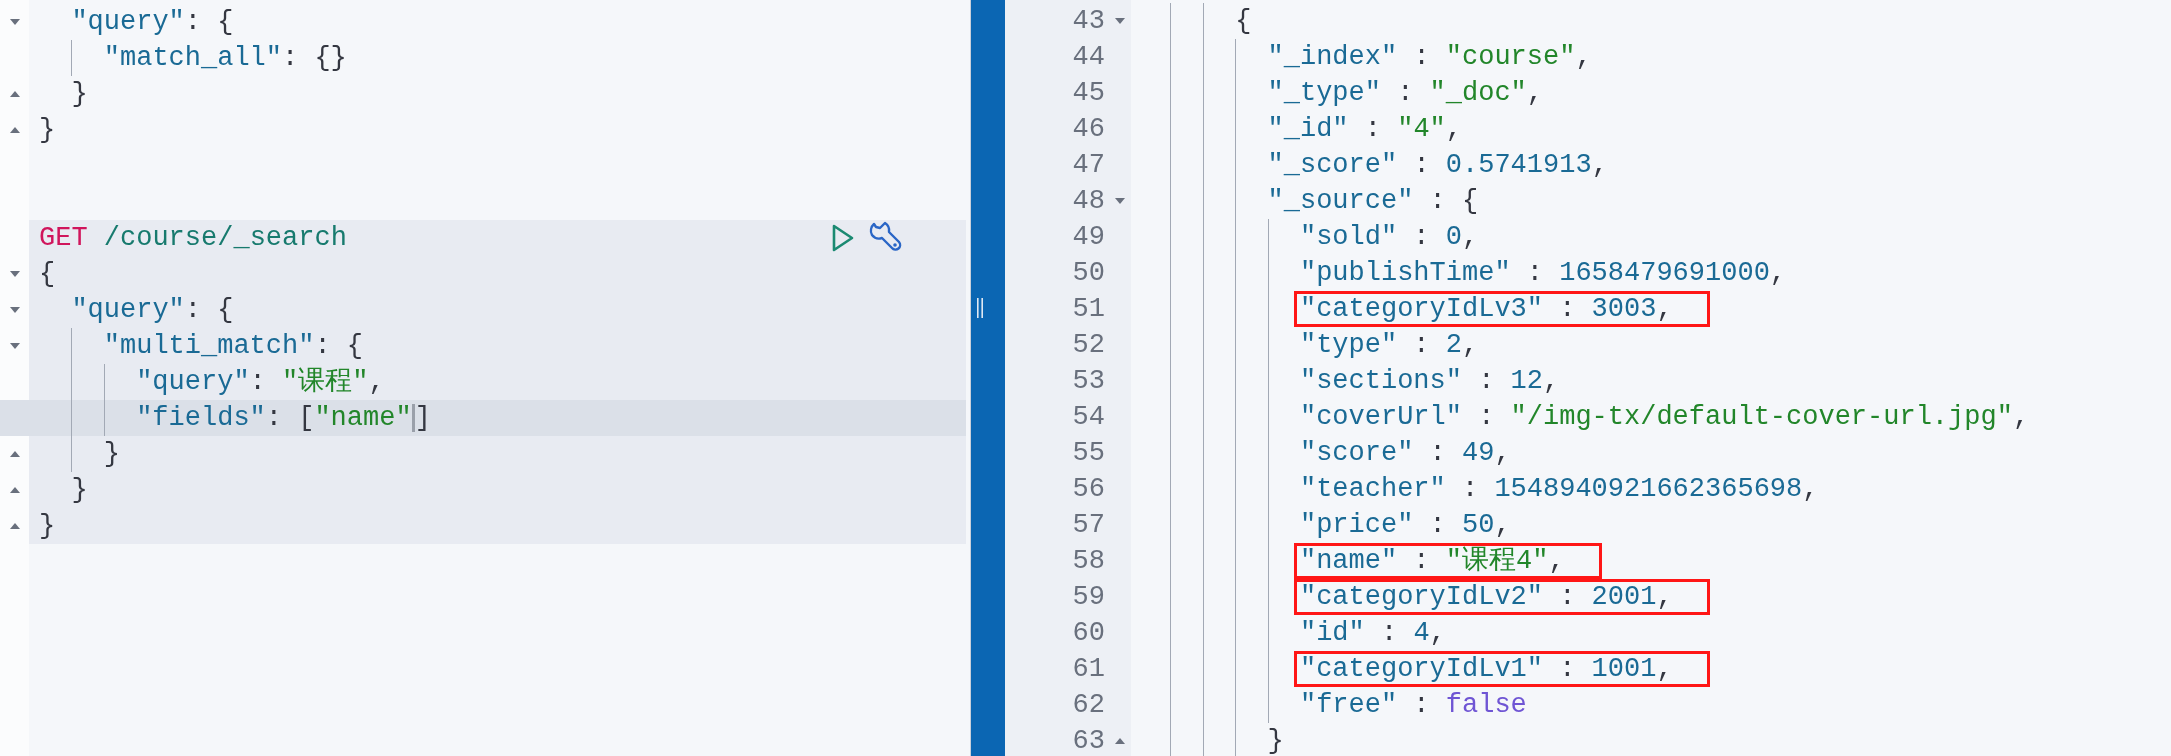  Describe the element at coordinates (1559, 489) in the screenshot. I see `code-line: "teacher" : 1548940921662365698,` at that location.